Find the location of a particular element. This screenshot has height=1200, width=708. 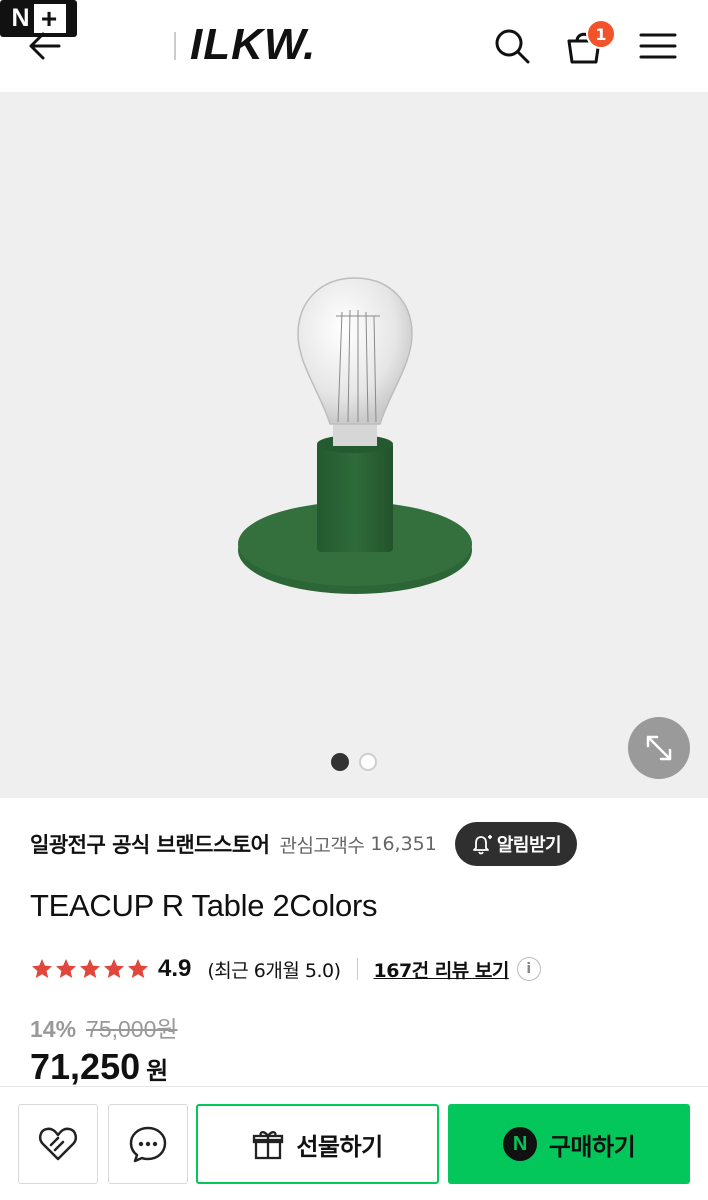

gift-button: 선물하기 is located at coordinates (317, 1144).